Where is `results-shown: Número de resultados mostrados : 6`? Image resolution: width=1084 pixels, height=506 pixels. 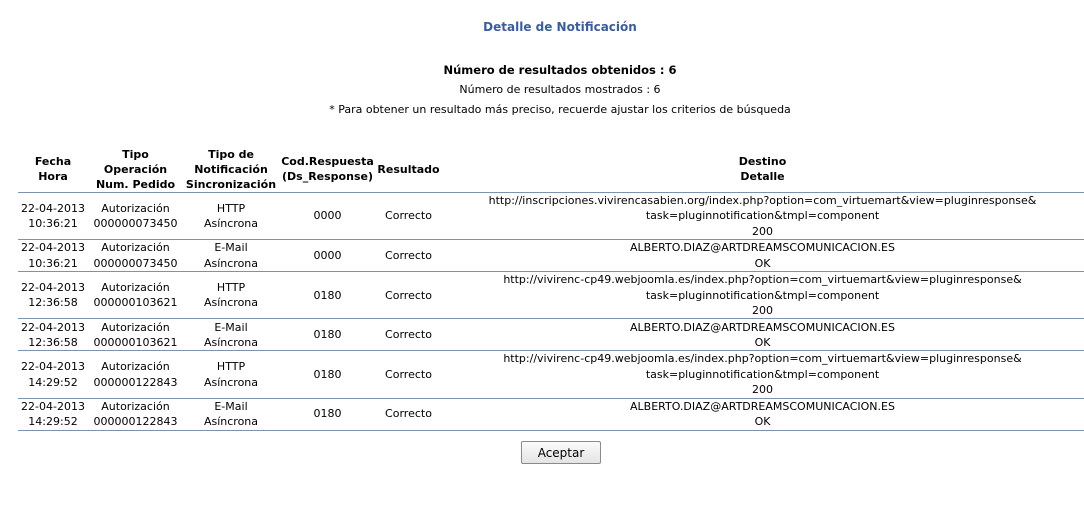
results-shown: Número de resultados mostrados : 6 is located at coordinates (560, 89).